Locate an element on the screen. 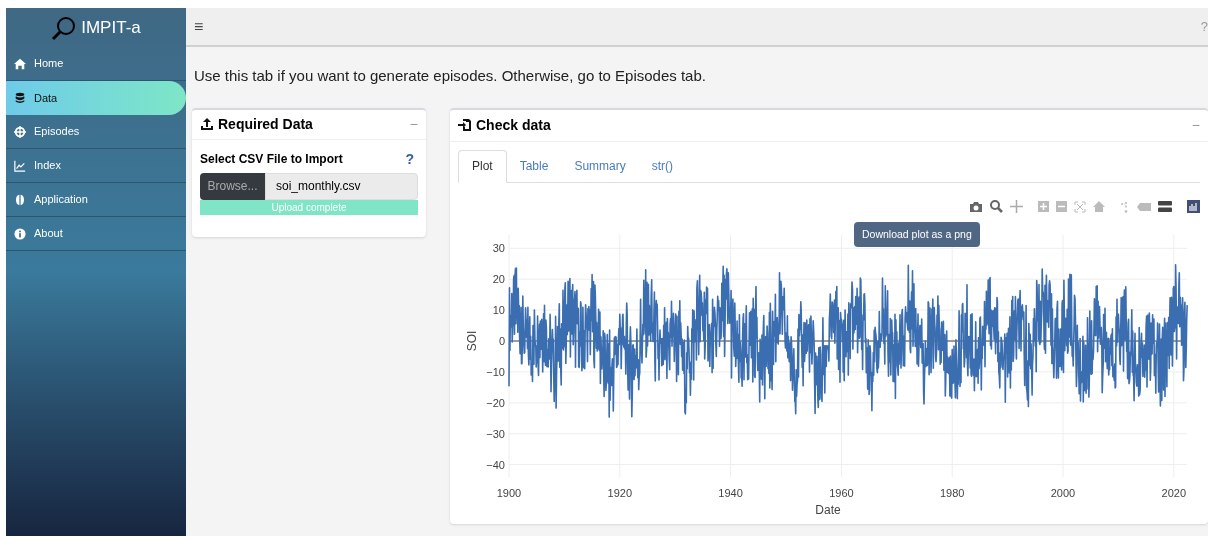  compare-hover-icon is located at coordinates (1165, 206).